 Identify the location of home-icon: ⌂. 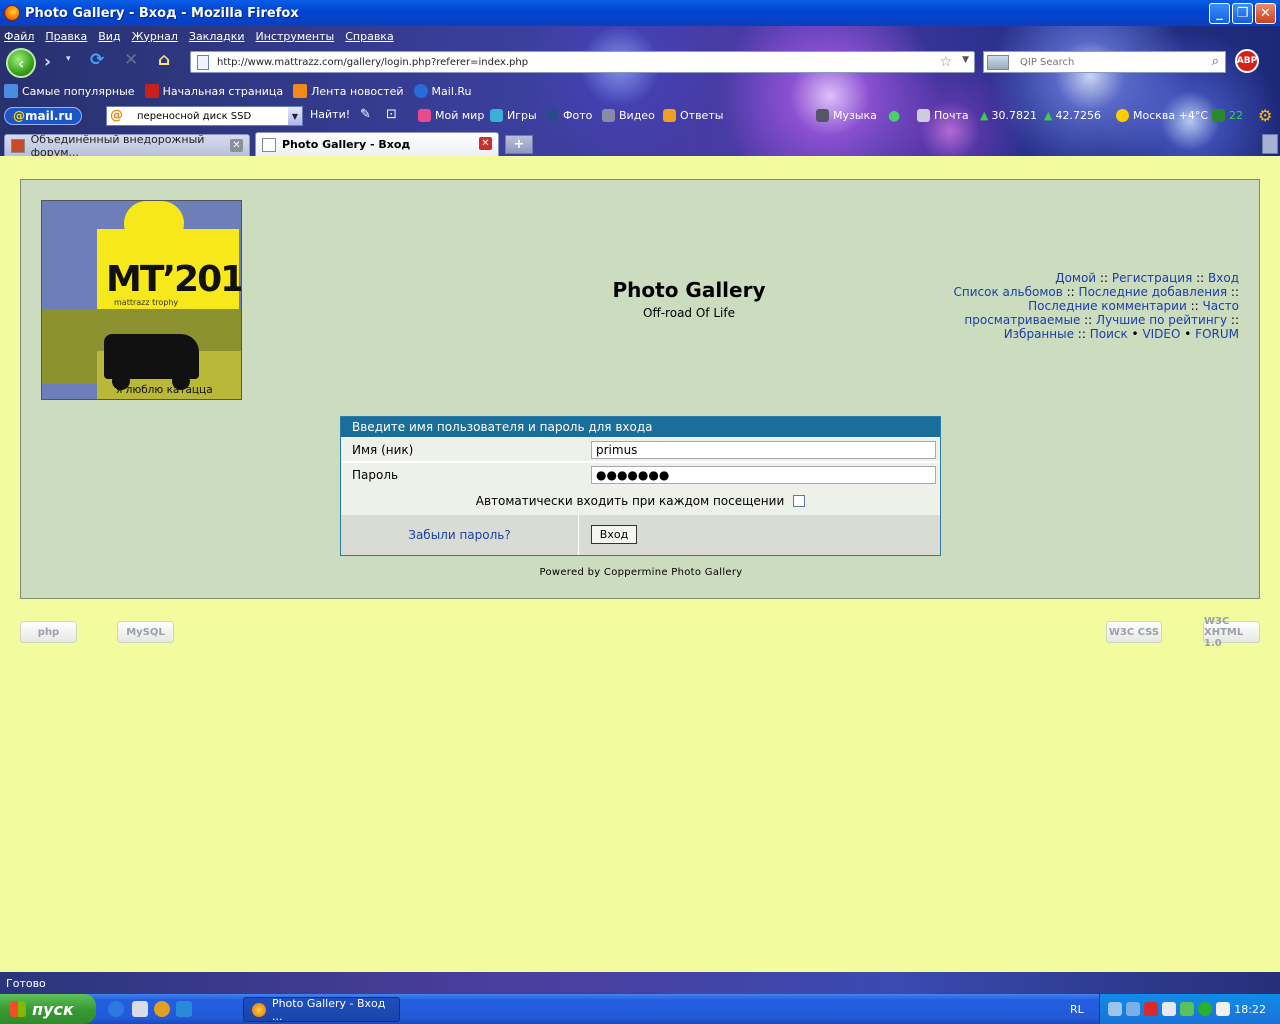
(164, 60).